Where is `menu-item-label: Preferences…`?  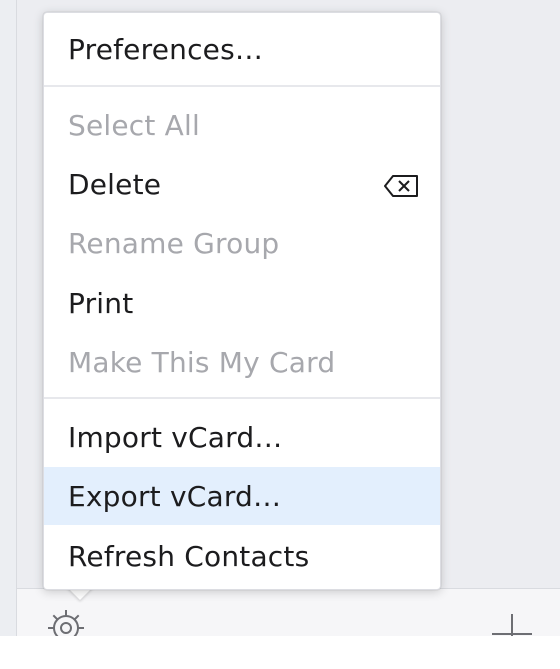 menu-item-label: Preferences… is located at coordinates (166, 49).